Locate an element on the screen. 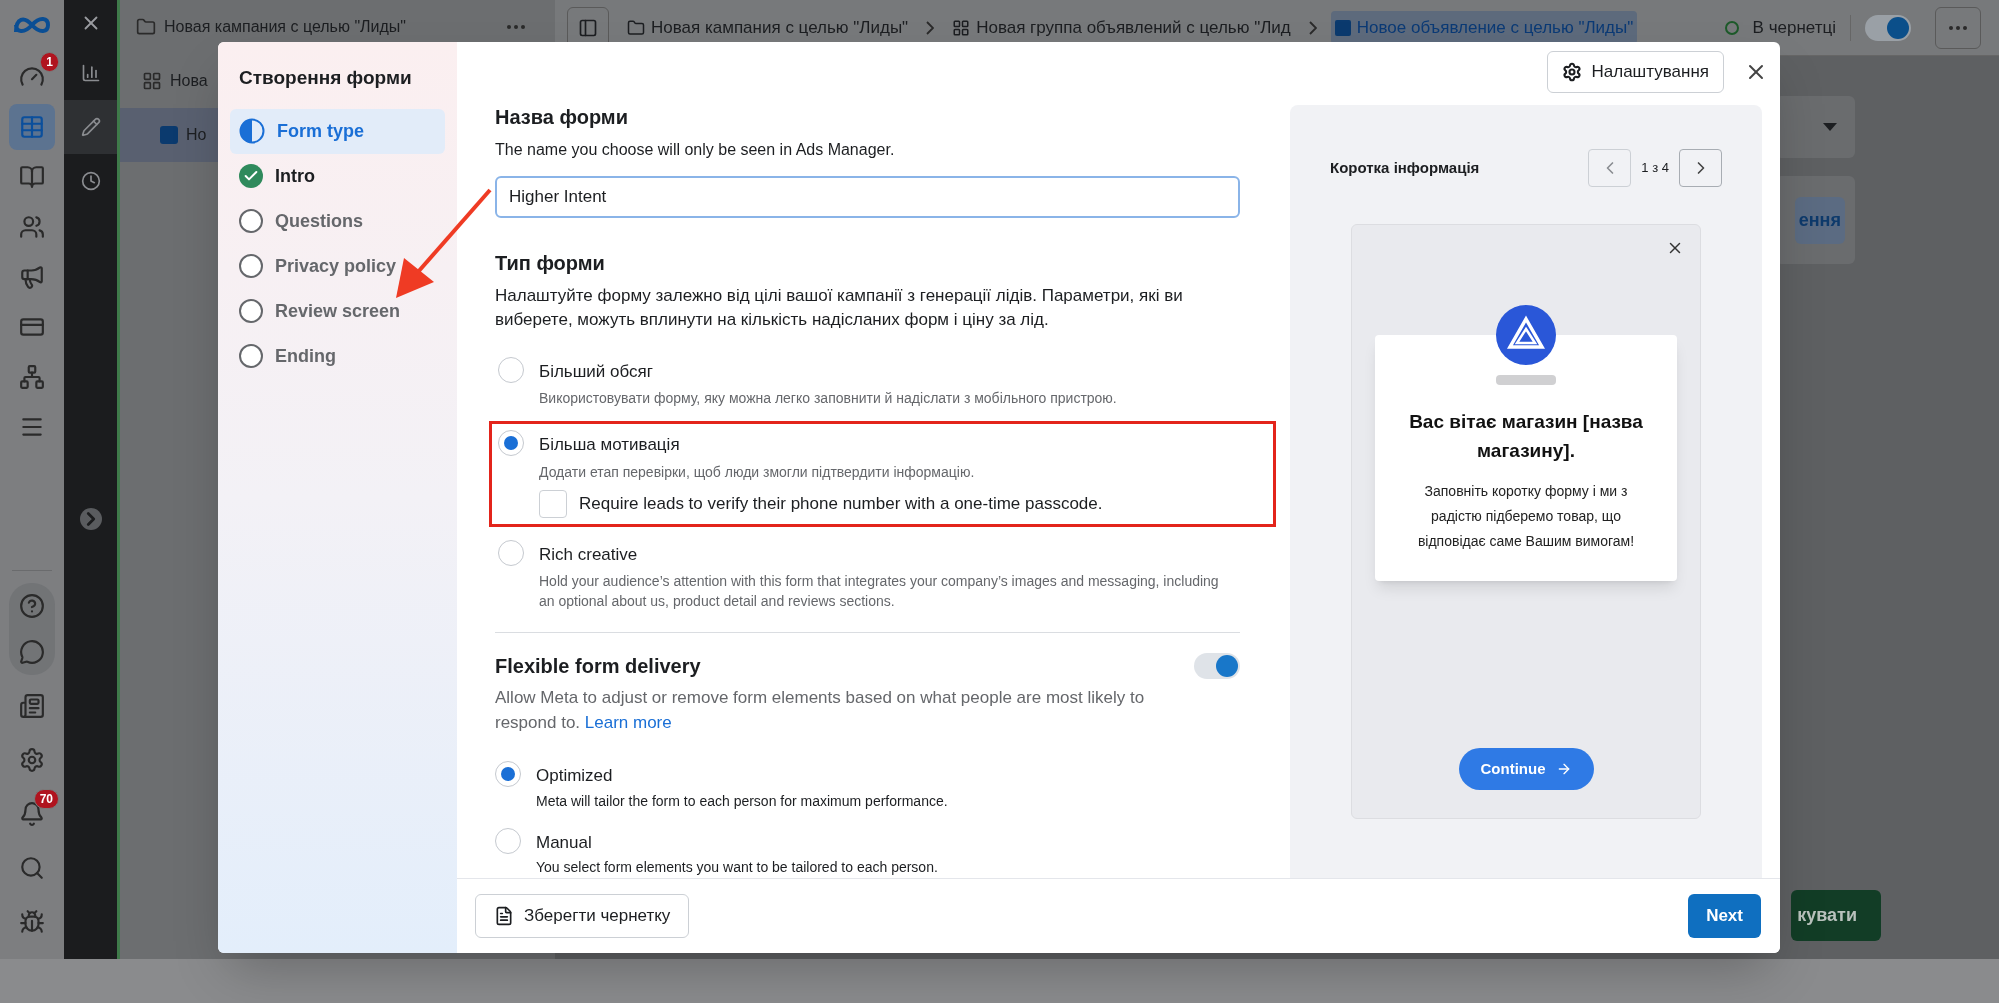 Image resolution: width=1999 pixels, height=1003 pixels. step-label: Intro is located at coordinates (295, 176).